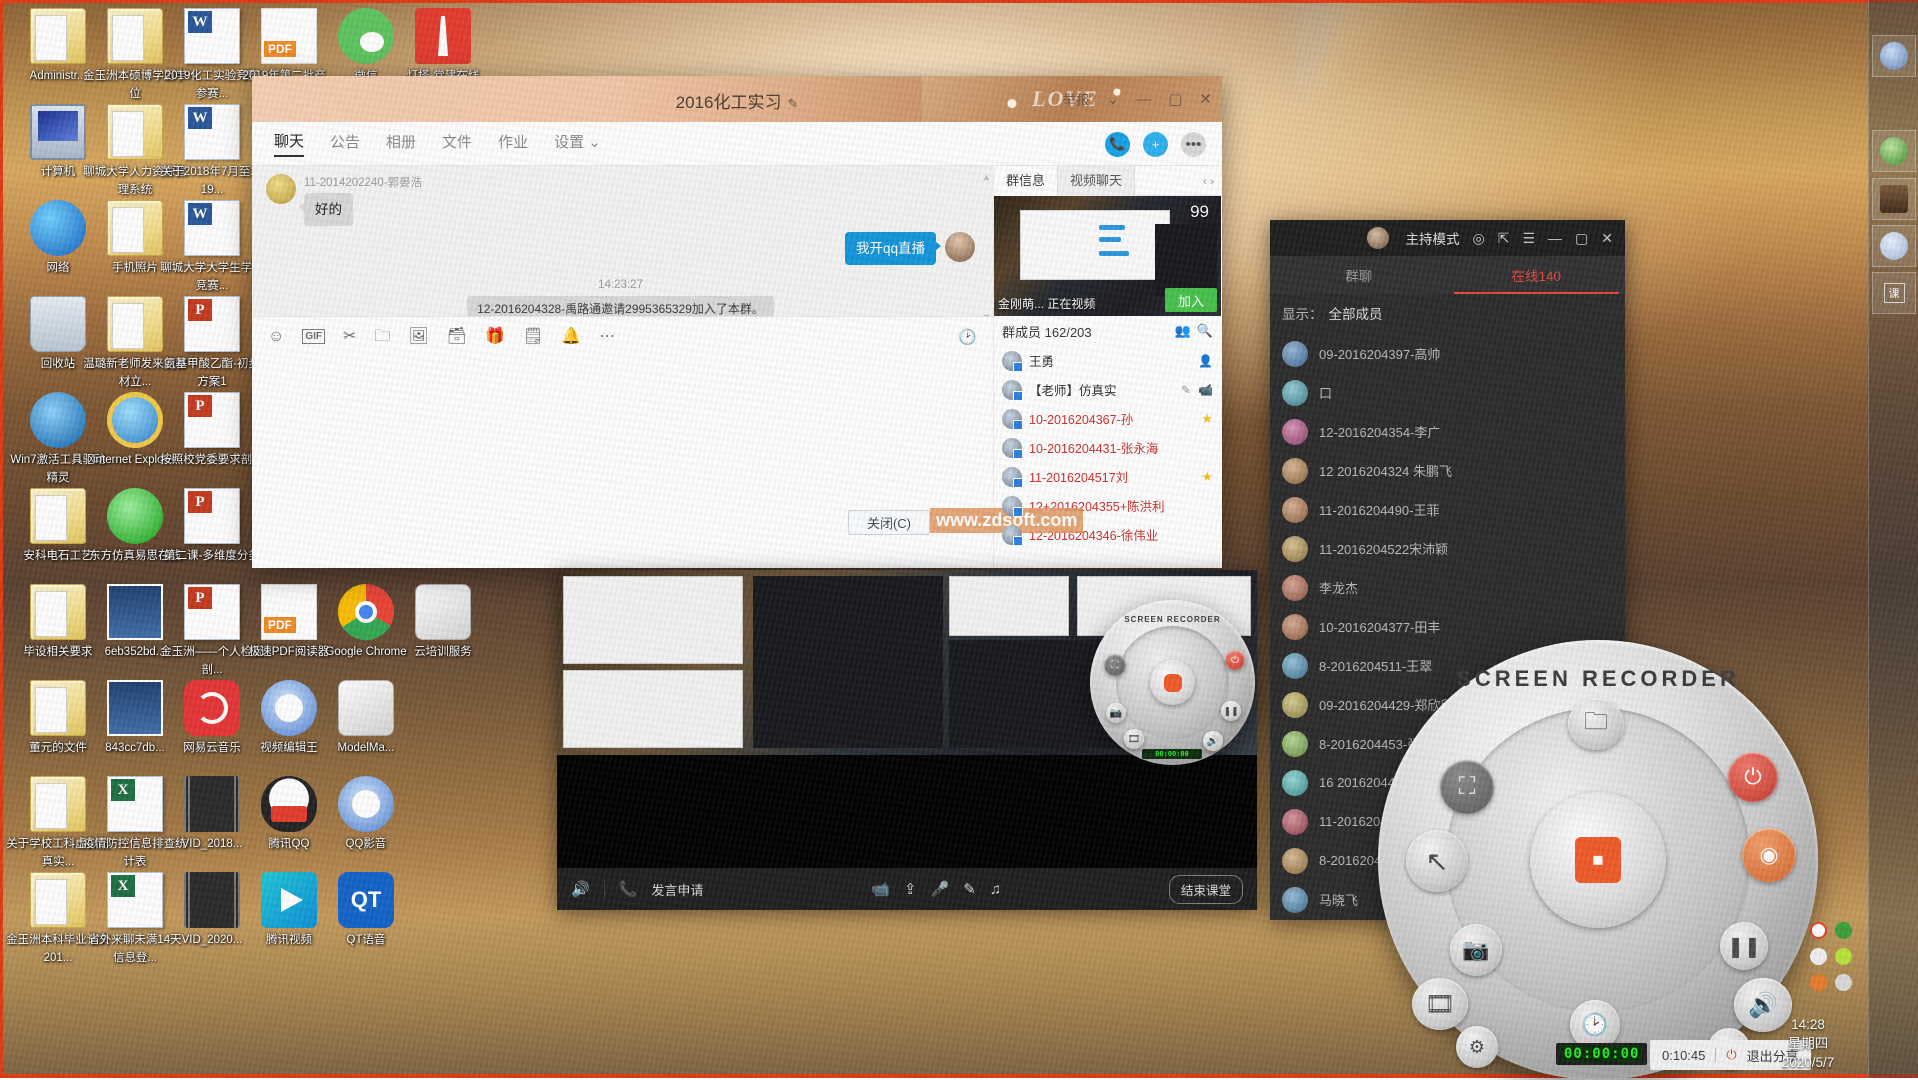 The image size is (1918, 1080). What do you see at coordinates (345, 143) in the screenshot?
I see `qq-tab-1: 公告` at bounding box center [345, 143].